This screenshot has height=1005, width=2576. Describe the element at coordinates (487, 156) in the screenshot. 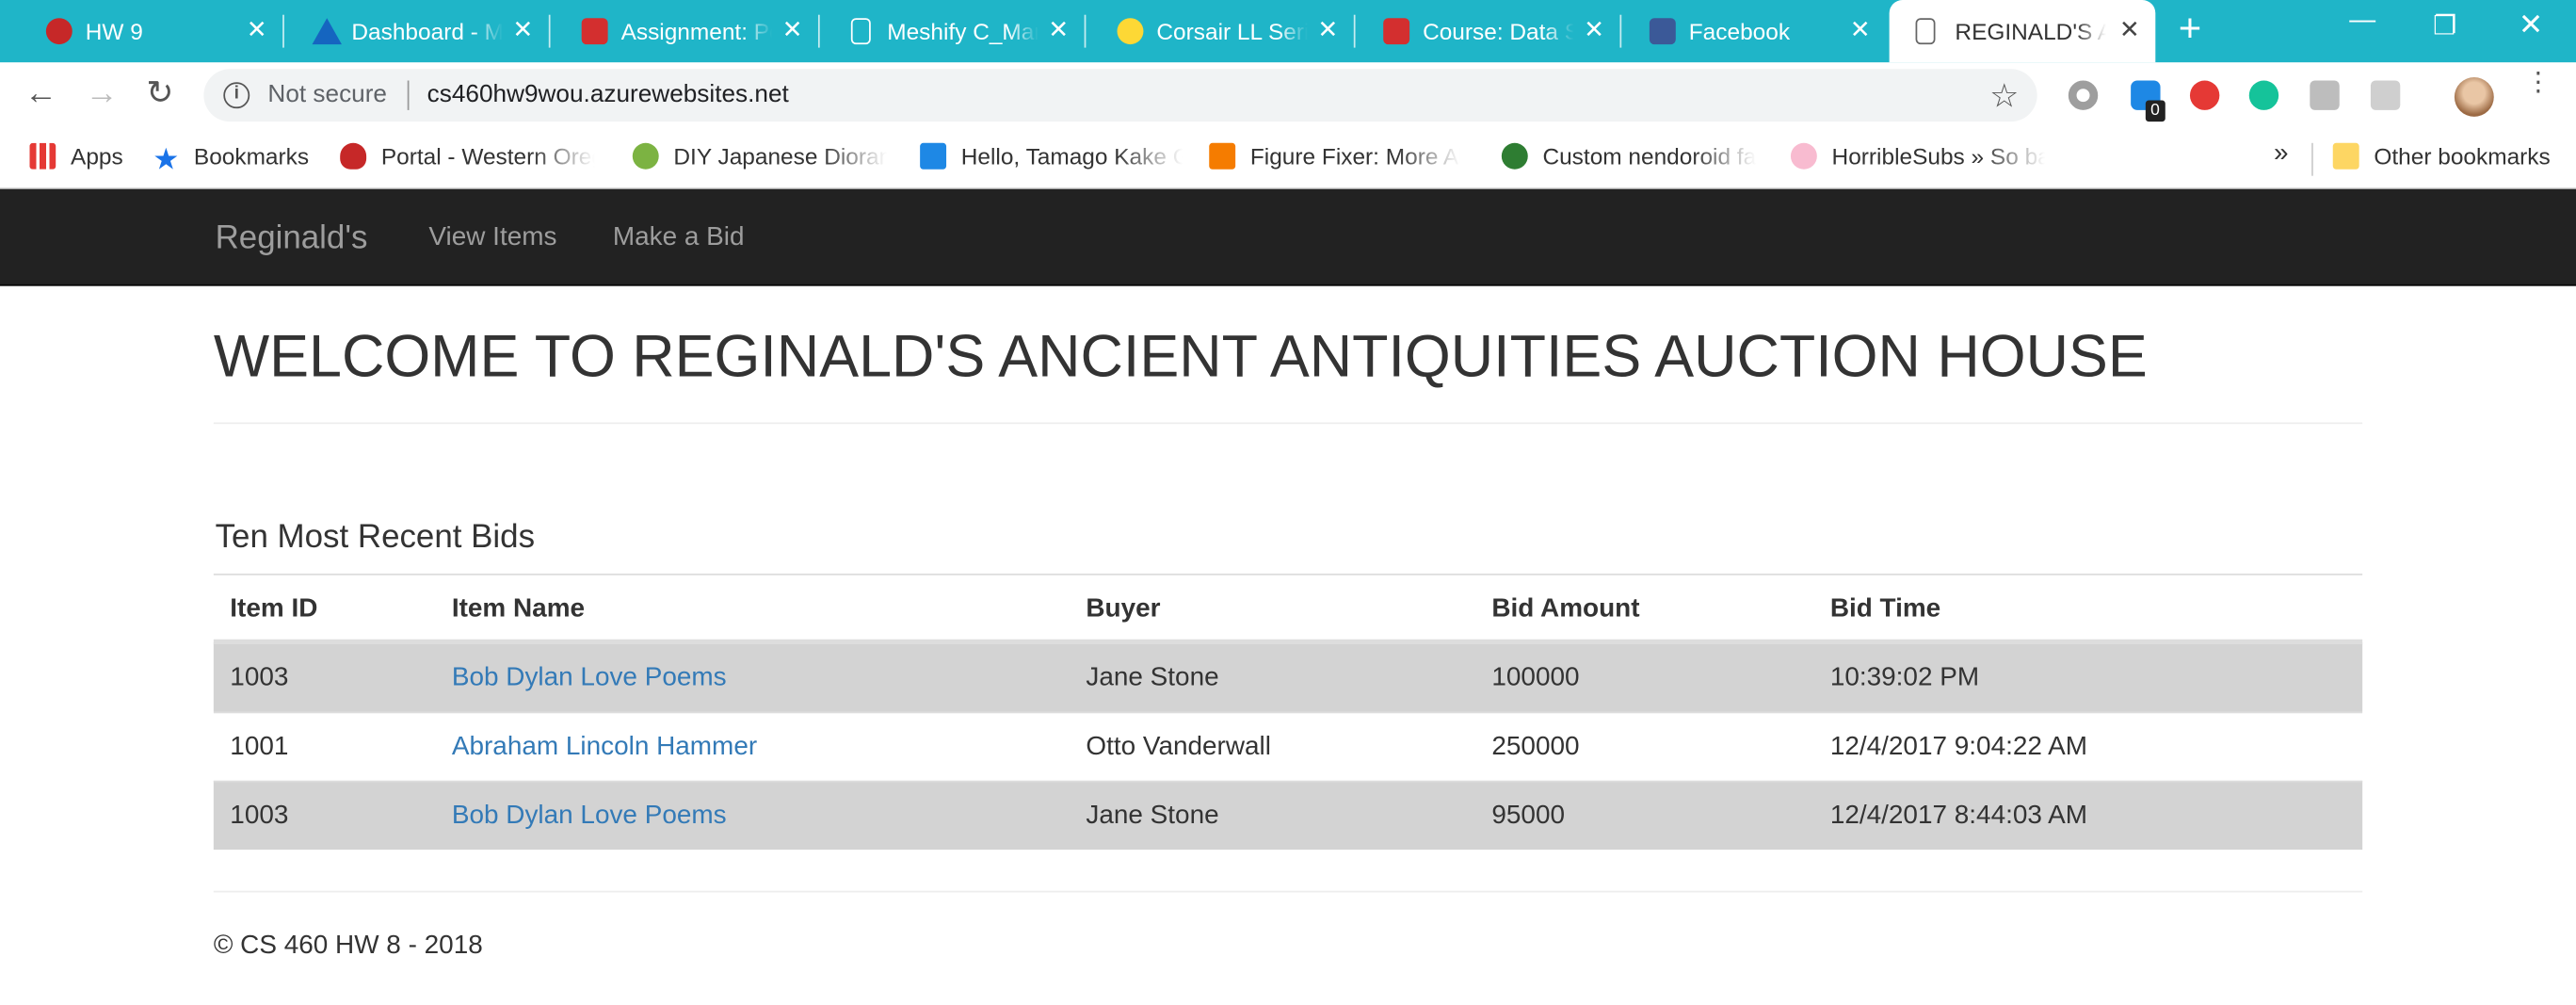

I see `bookmark-label: Portal - Western Oreg` at that location.